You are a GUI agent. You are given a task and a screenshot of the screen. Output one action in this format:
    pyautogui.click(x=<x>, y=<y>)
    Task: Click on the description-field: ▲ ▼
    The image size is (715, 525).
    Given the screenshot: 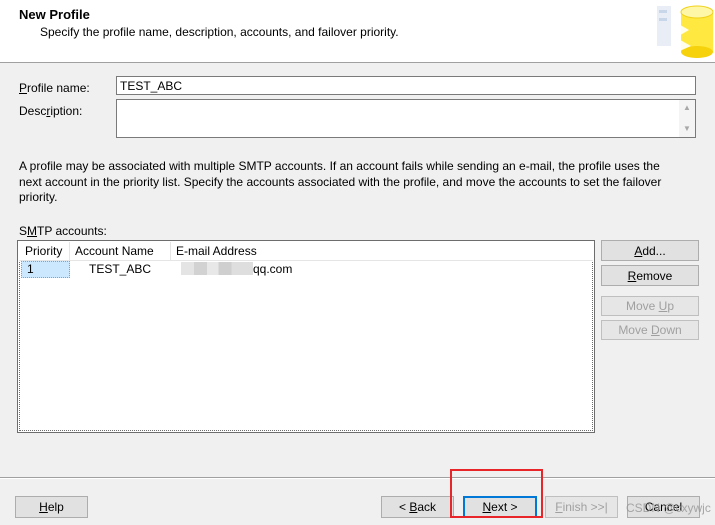 What is the action you would take?
    pyautogui.click(x=406, y=118)
    